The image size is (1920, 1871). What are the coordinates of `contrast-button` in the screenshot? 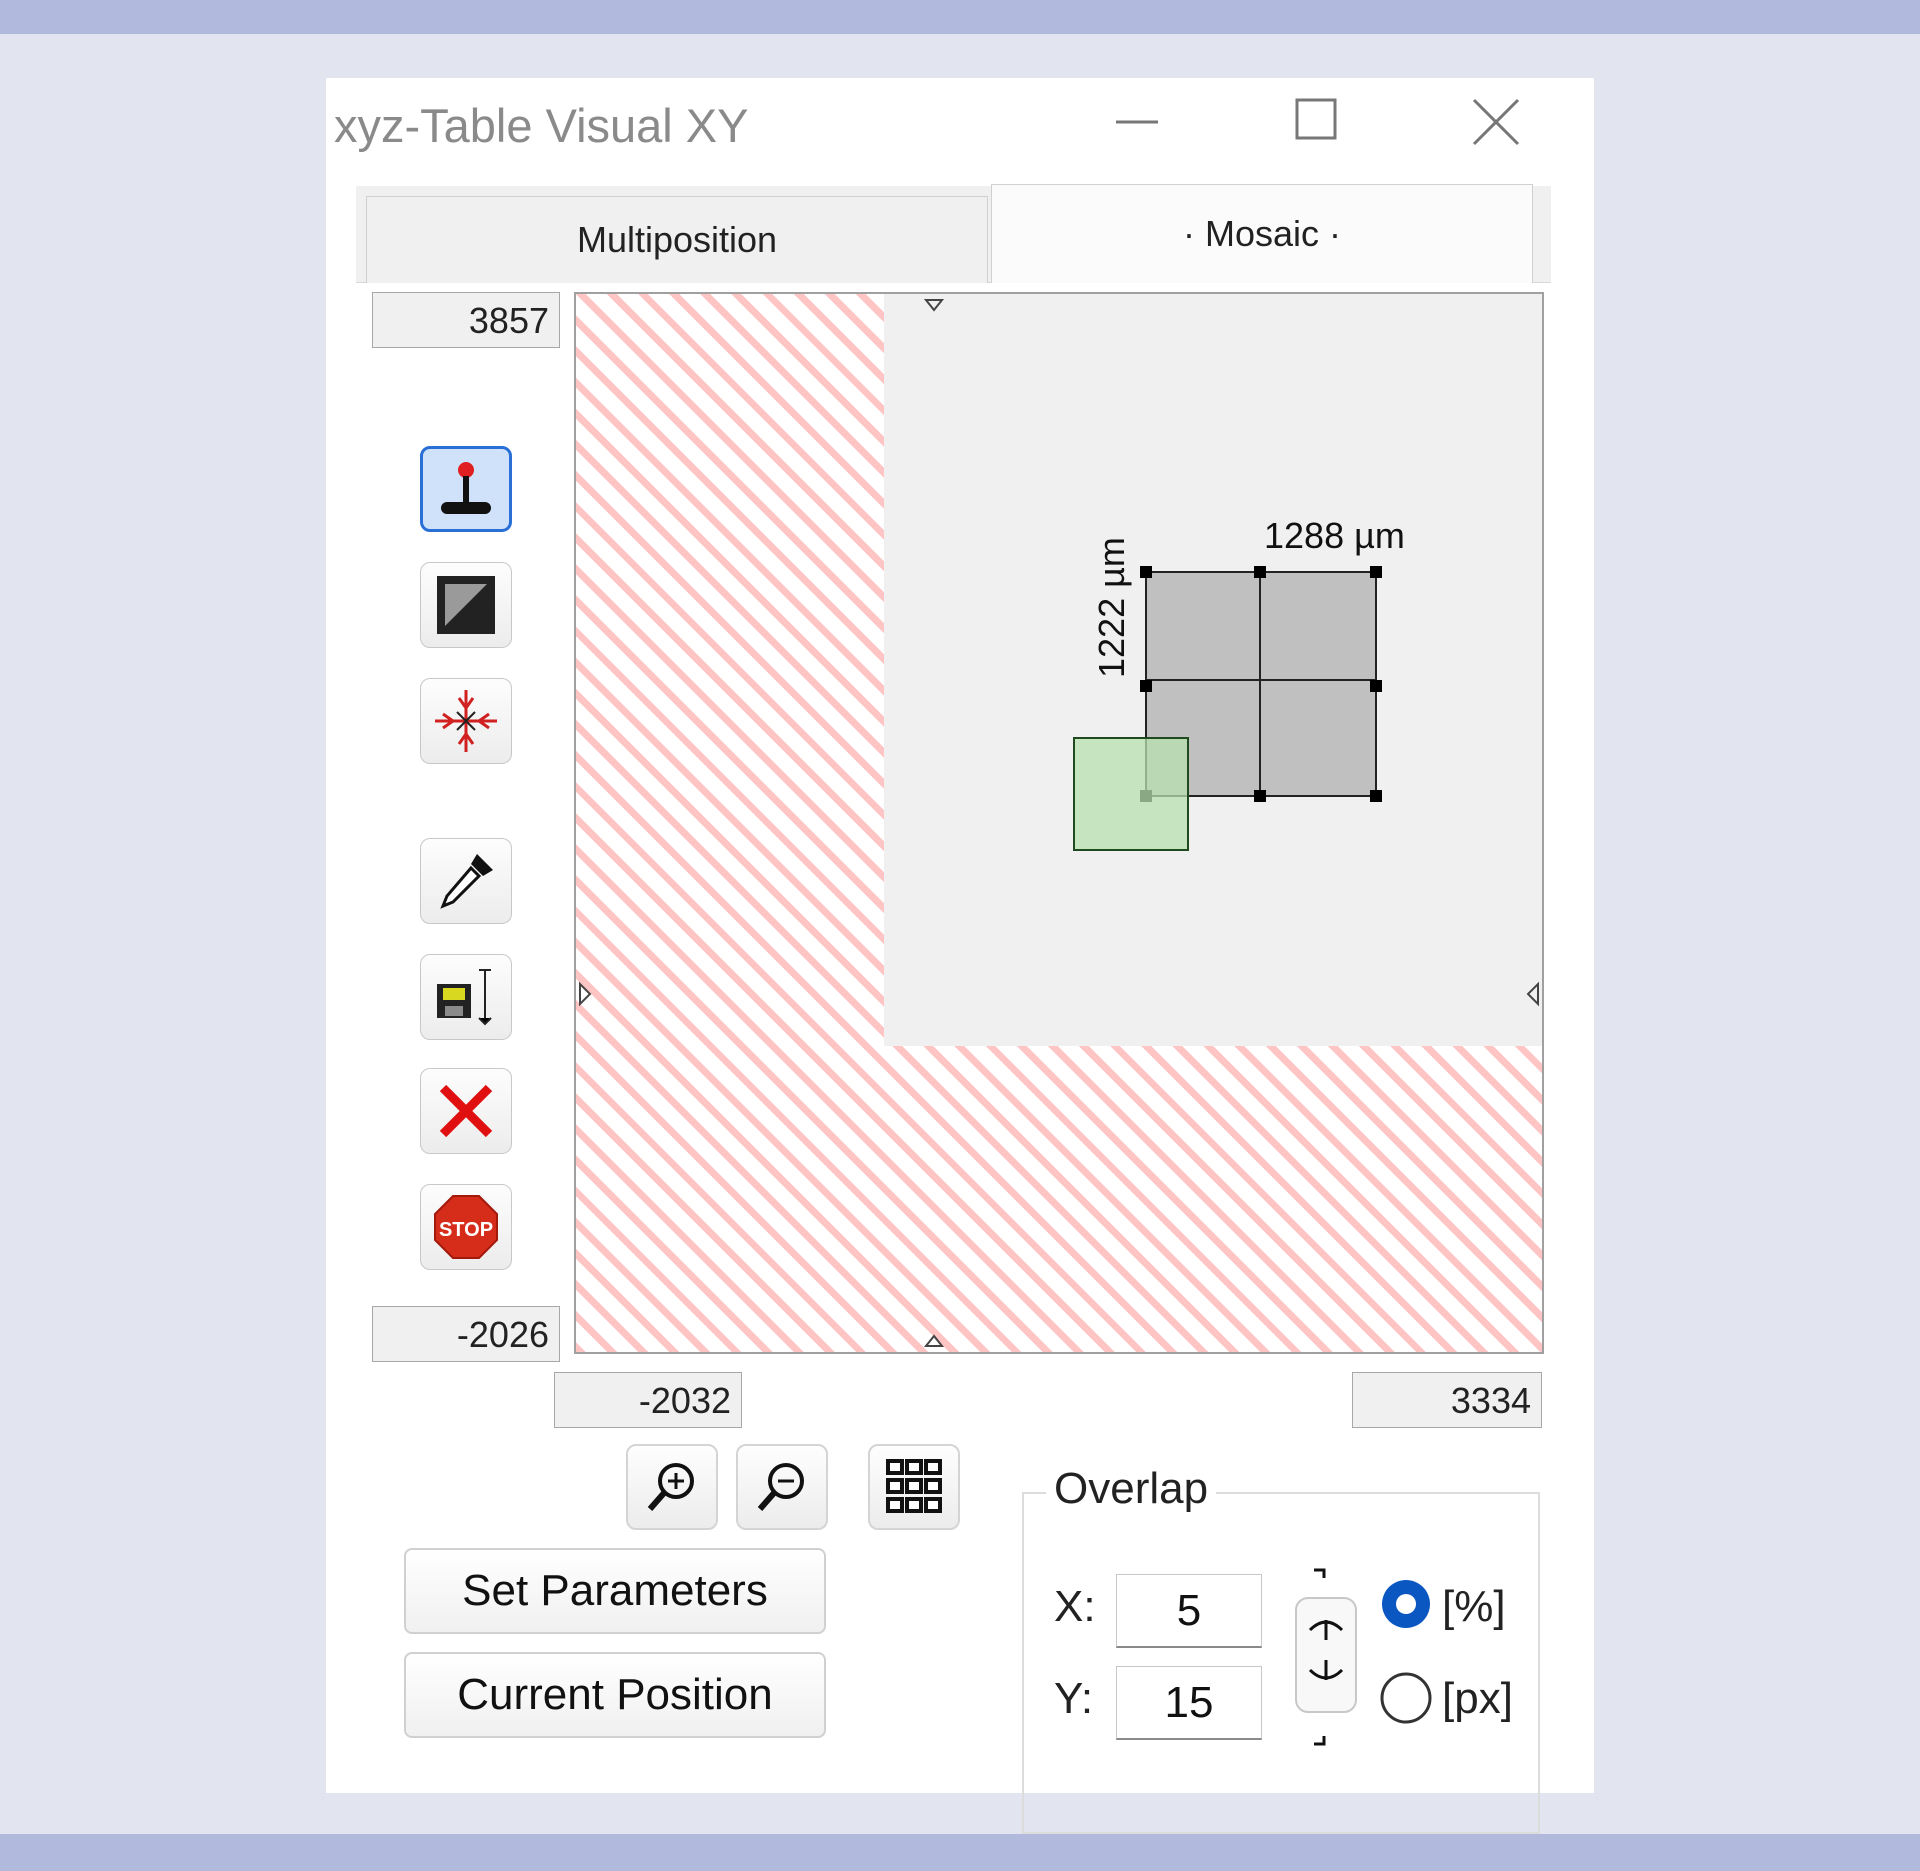 It's located at (466, 605).